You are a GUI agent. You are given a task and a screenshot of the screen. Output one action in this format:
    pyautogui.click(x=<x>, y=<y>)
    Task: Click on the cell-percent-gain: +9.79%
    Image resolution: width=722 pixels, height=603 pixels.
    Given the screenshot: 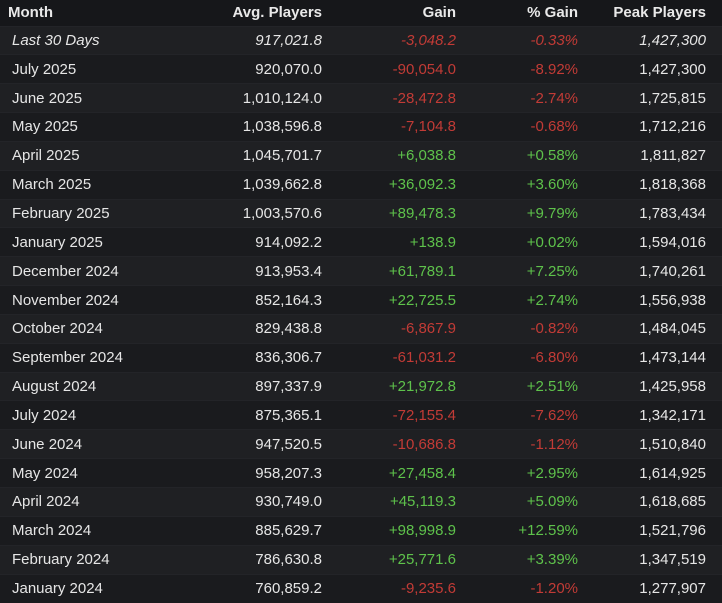 What is the action you would take?
    pyautogui.click(x=525, y=213)
    